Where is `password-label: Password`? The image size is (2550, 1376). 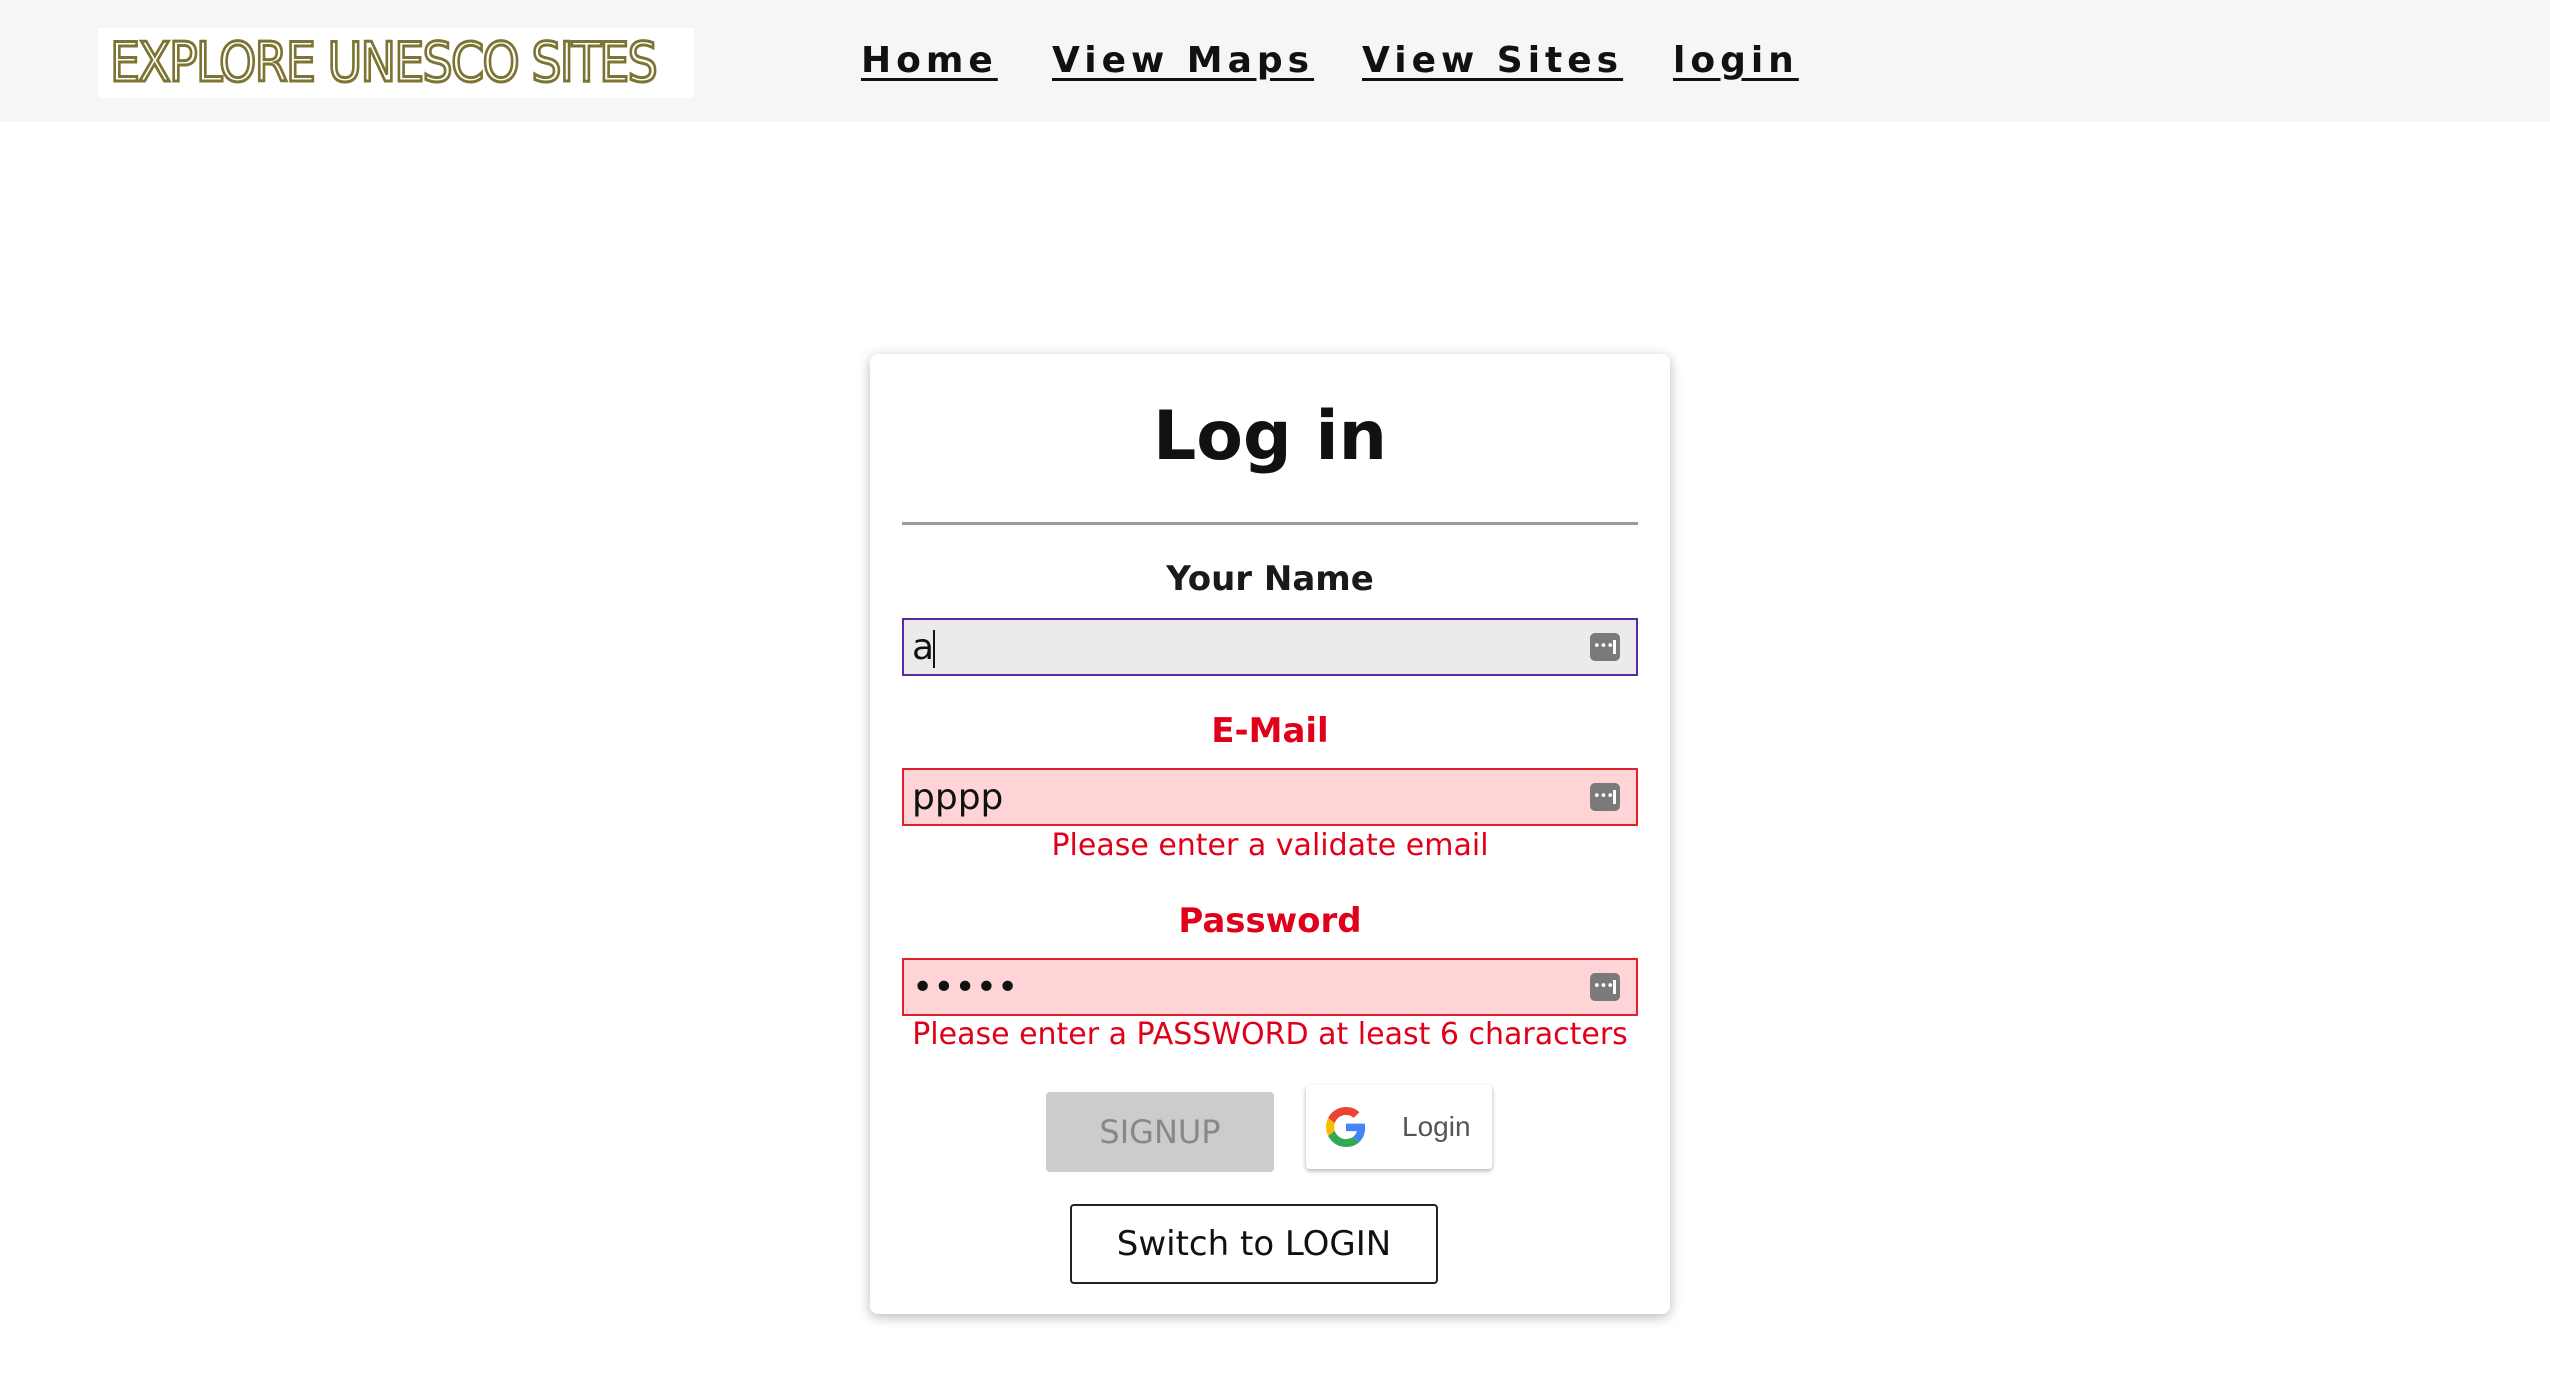 password-label: Password is located at coordinates (1270, 921).